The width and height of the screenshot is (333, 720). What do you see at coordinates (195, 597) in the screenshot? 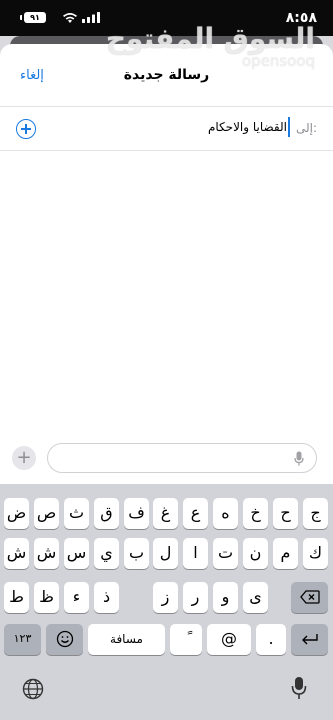
I see `key: ر` at bounding box center [195, 597].